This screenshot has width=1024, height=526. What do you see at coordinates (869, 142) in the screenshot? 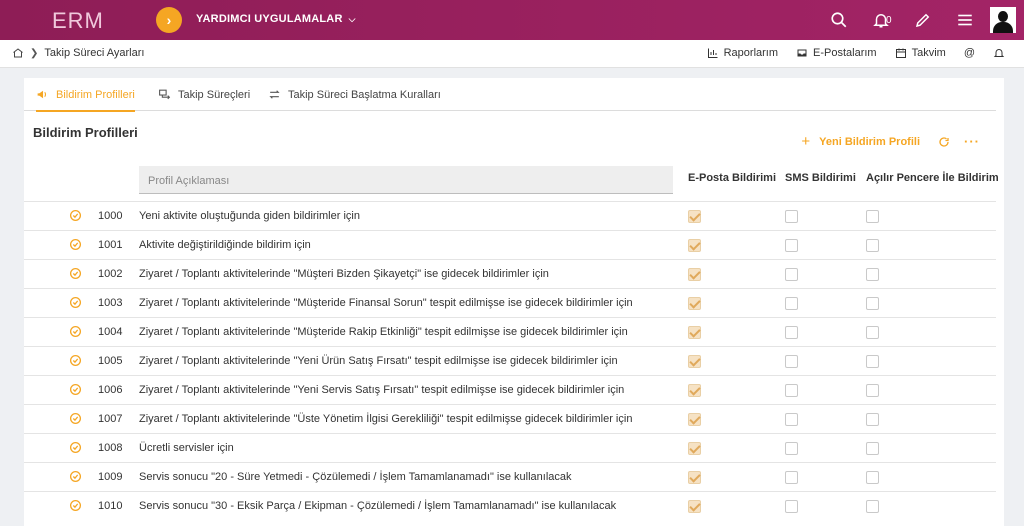
I see `new-profile-button: Yeni Bildirim Profili` at bounding box center [869, 142].